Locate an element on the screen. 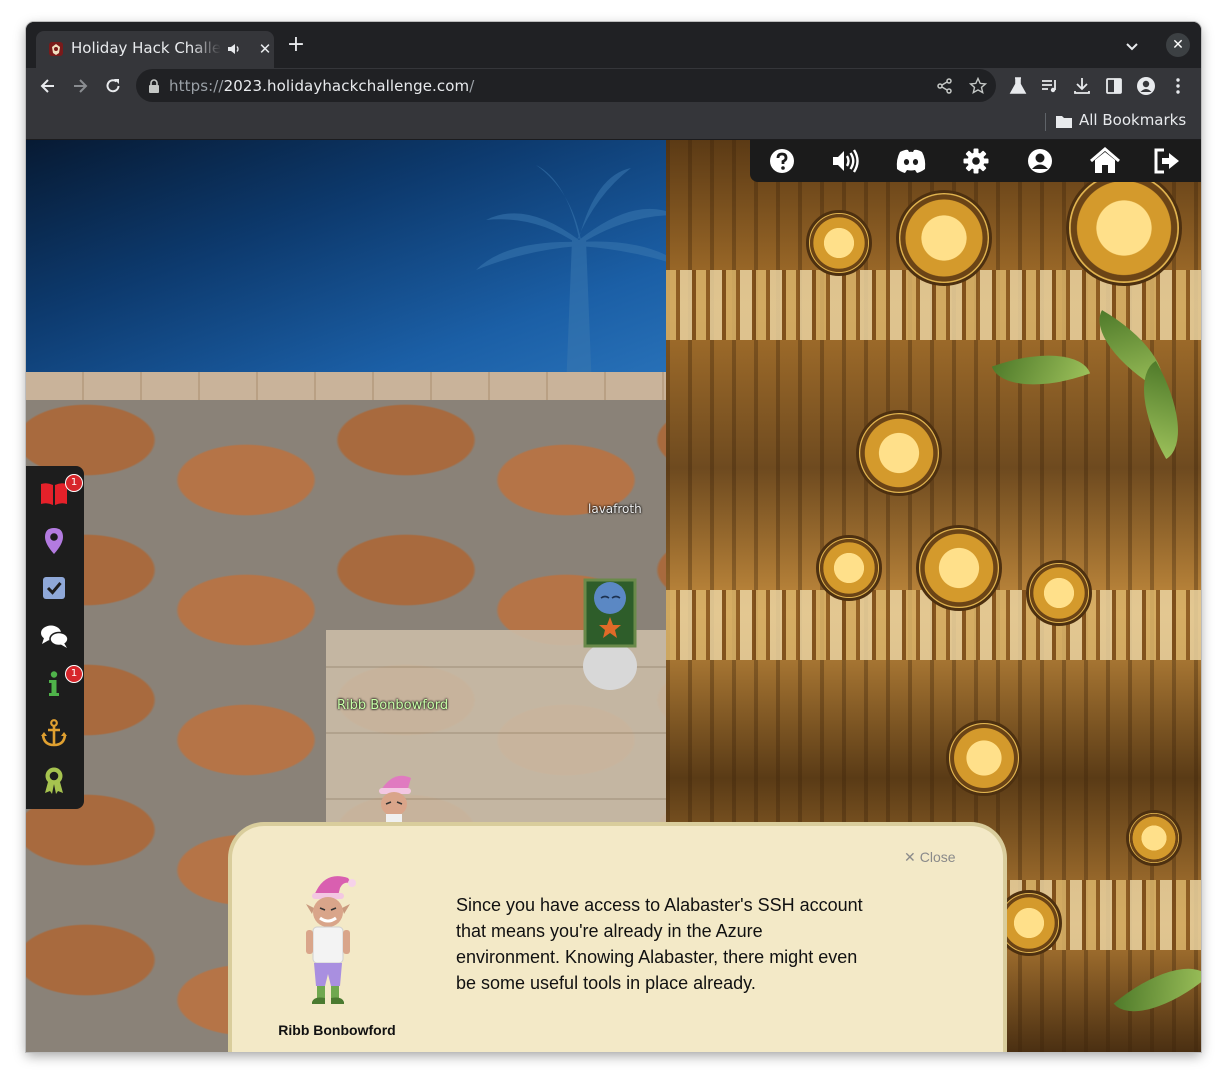 This screenshot has height=1082, width=1227. game-top-toolbar is located at coordinates (975, 161).